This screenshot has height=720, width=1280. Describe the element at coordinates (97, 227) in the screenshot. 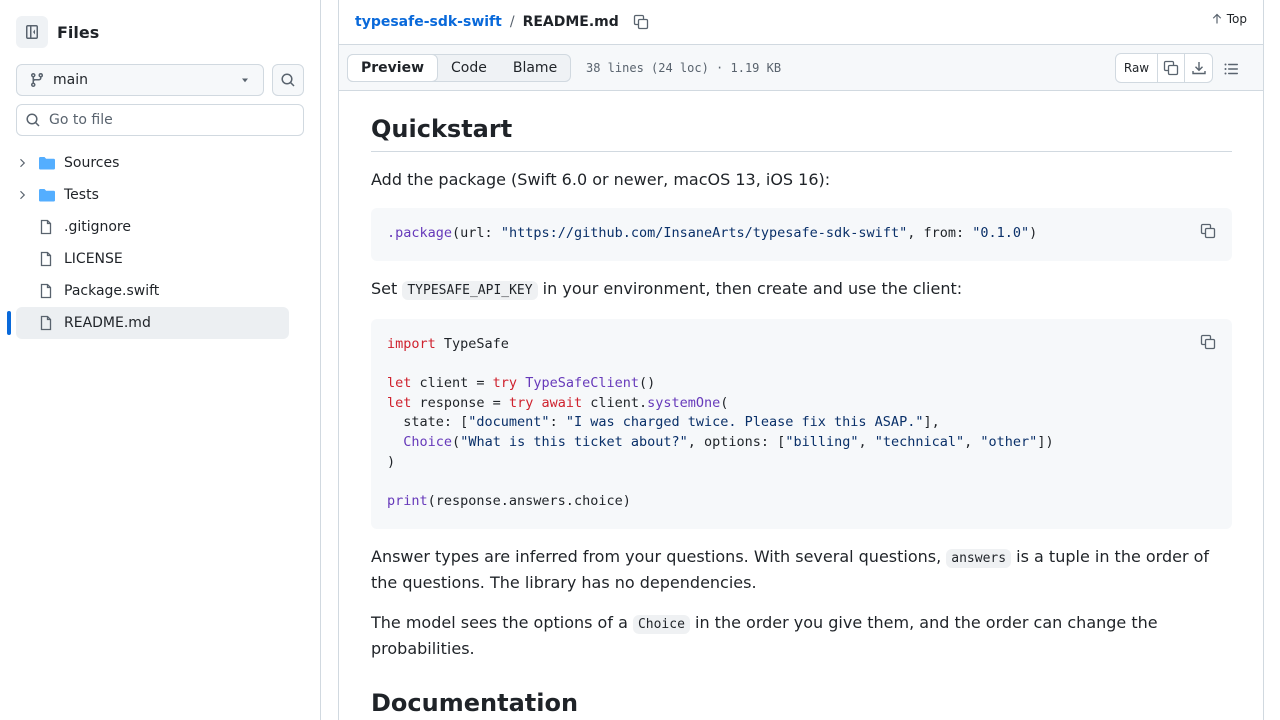

I see `tree-item-label: .gitignore` at that location.